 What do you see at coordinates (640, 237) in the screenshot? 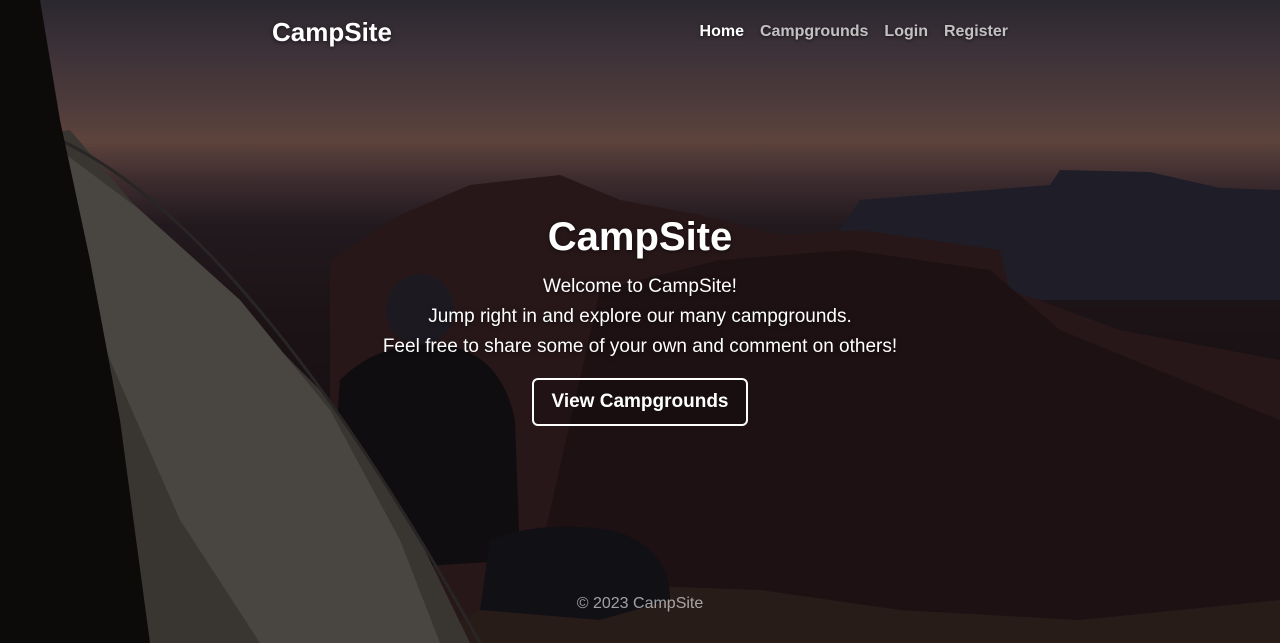
I see `hero-title: CampSite` at bounding box center [640, 237].